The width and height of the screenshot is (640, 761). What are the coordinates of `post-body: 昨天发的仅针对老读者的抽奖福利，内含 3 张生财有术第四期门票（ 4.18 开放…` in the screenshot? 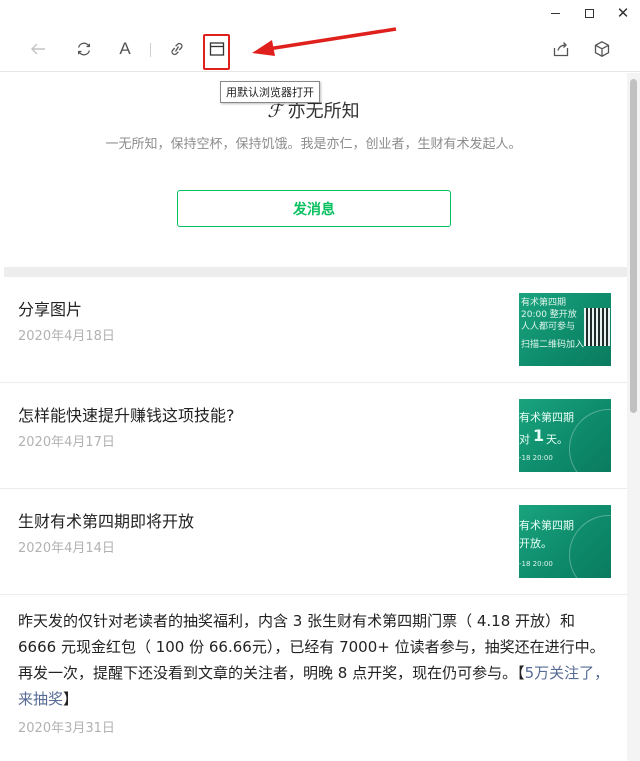 It's located at (316, 660).